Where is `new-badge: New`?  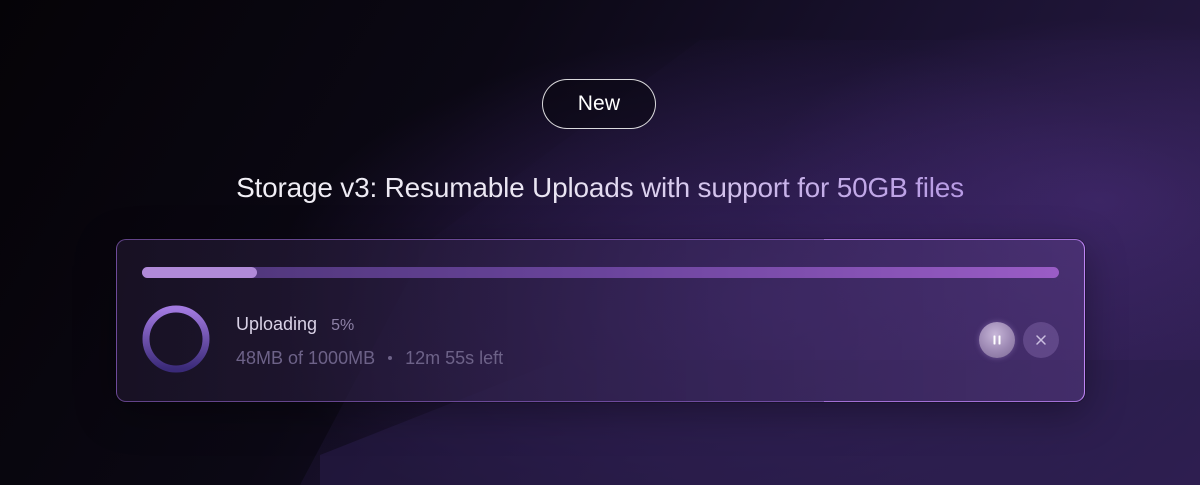 new-badge: New is located at coordinates (599, 104).